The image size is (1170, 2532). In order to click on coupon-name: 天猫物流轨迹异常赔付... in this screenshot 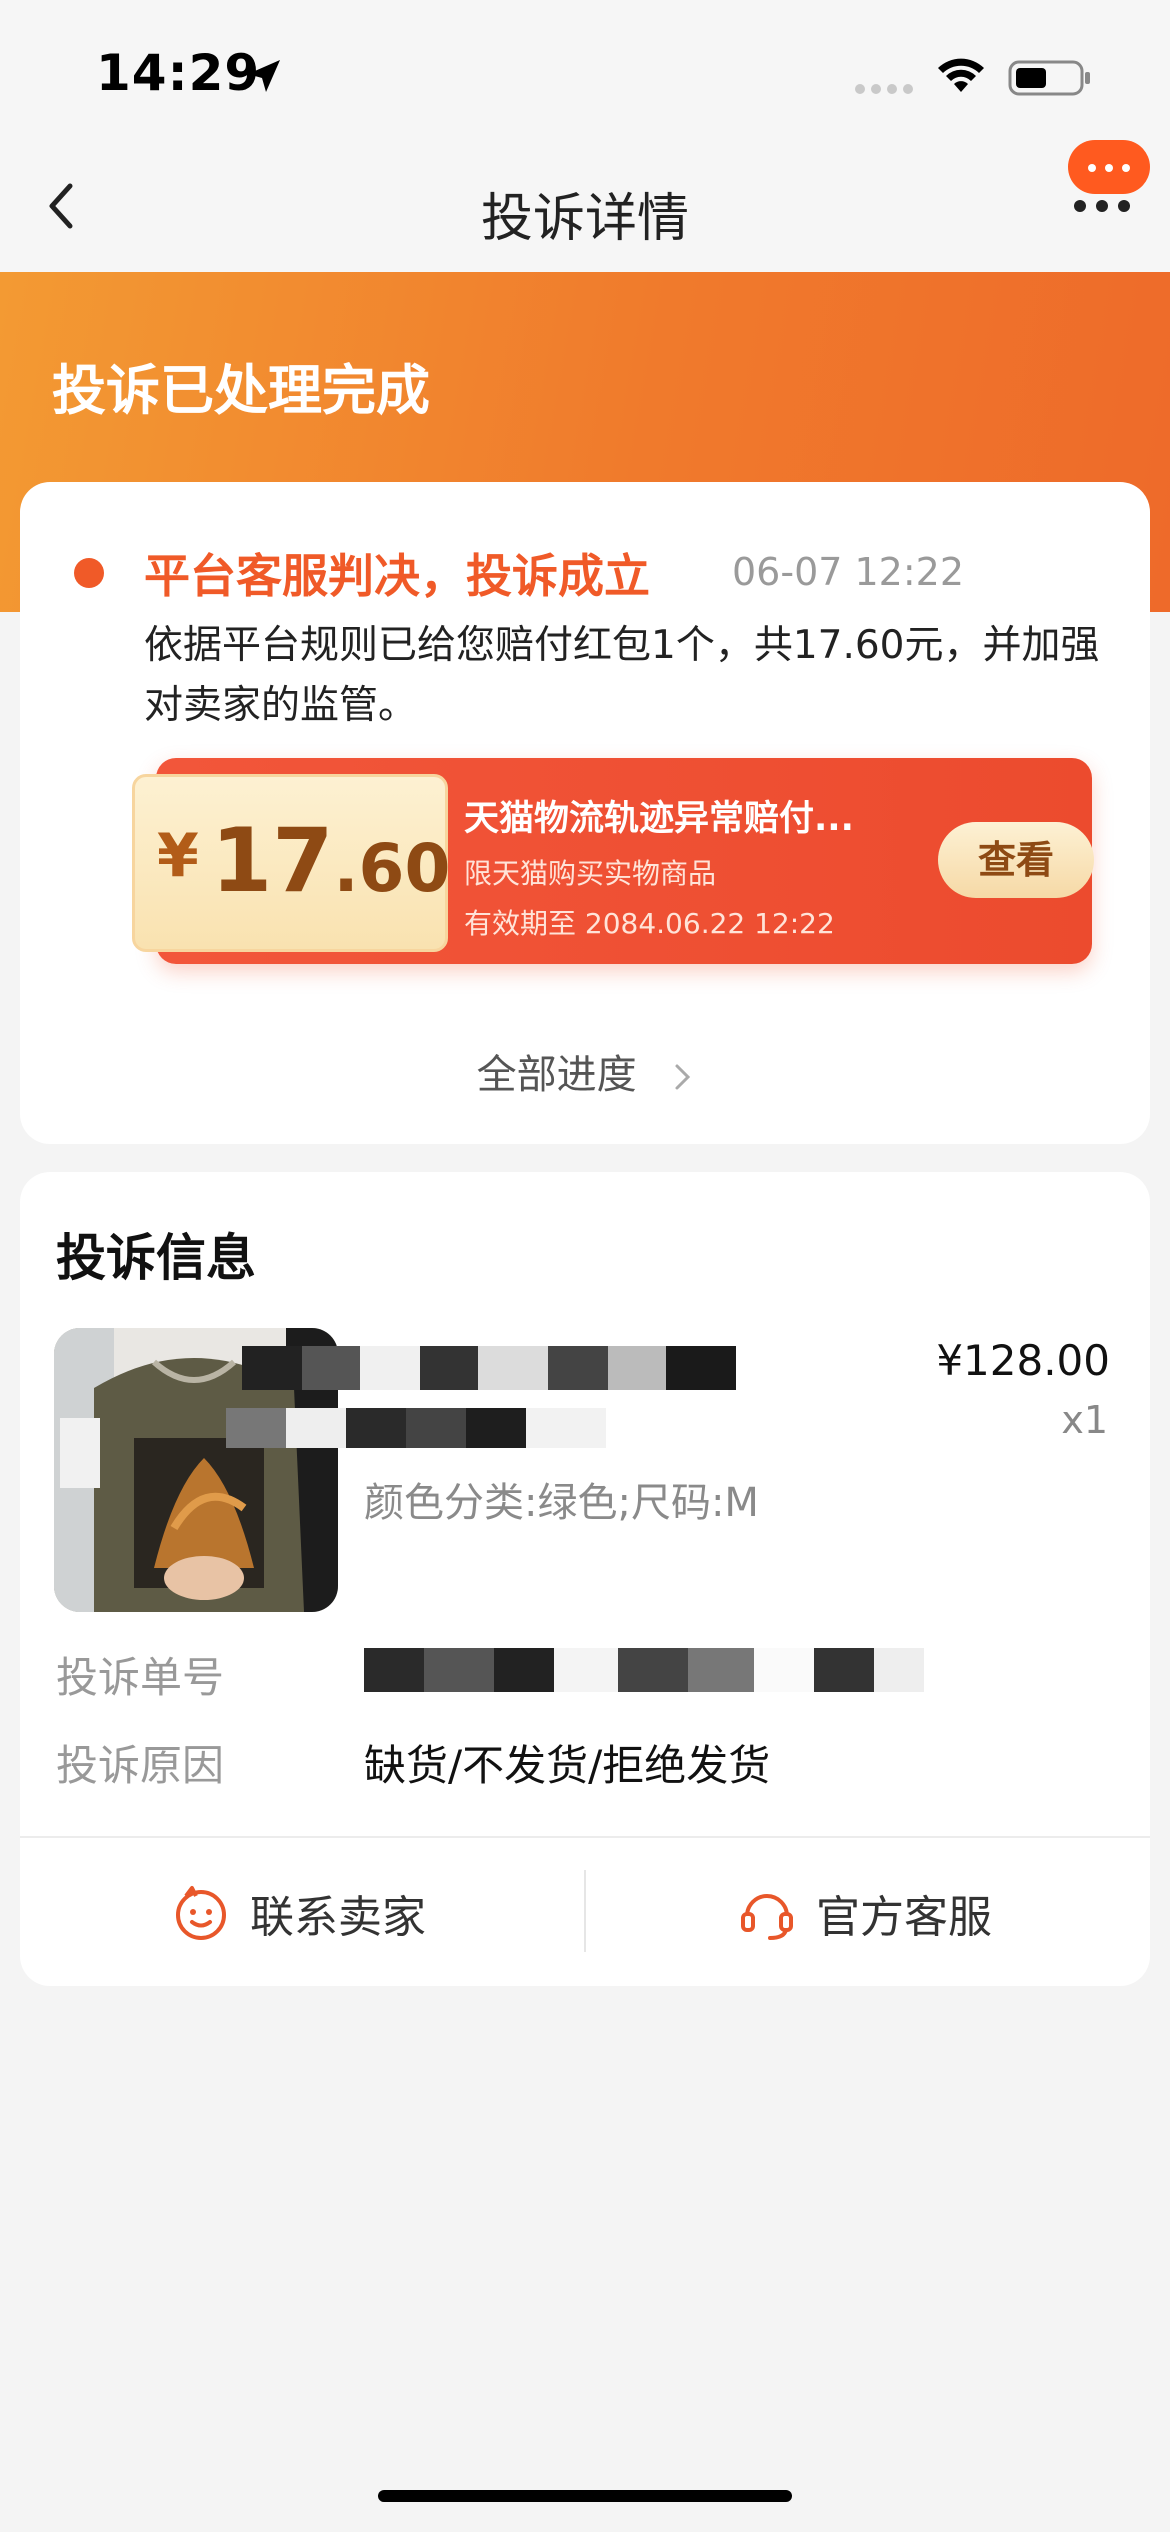, I will do `click(659, 819)`.